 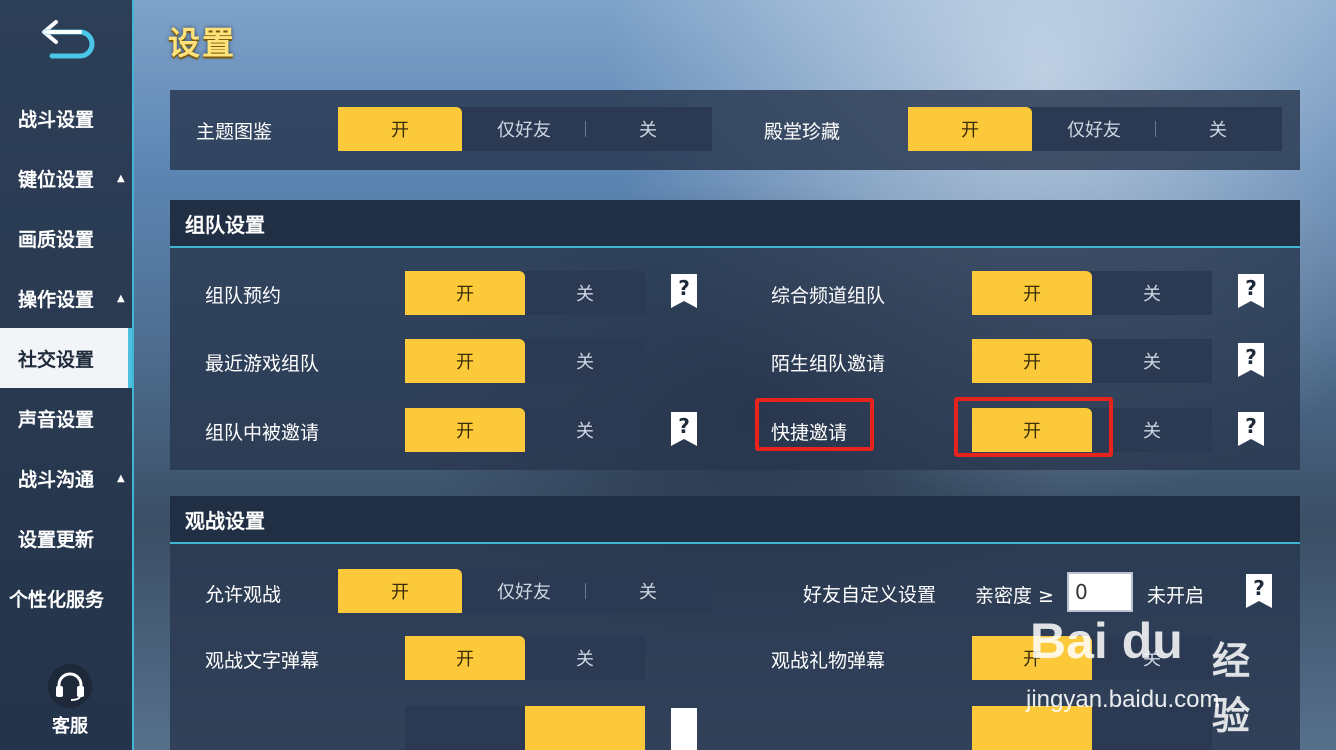 What do you see at coordinates (814, 424) in the screenshot?
I see `highlight-box-label` at bounding box center [814, 424].